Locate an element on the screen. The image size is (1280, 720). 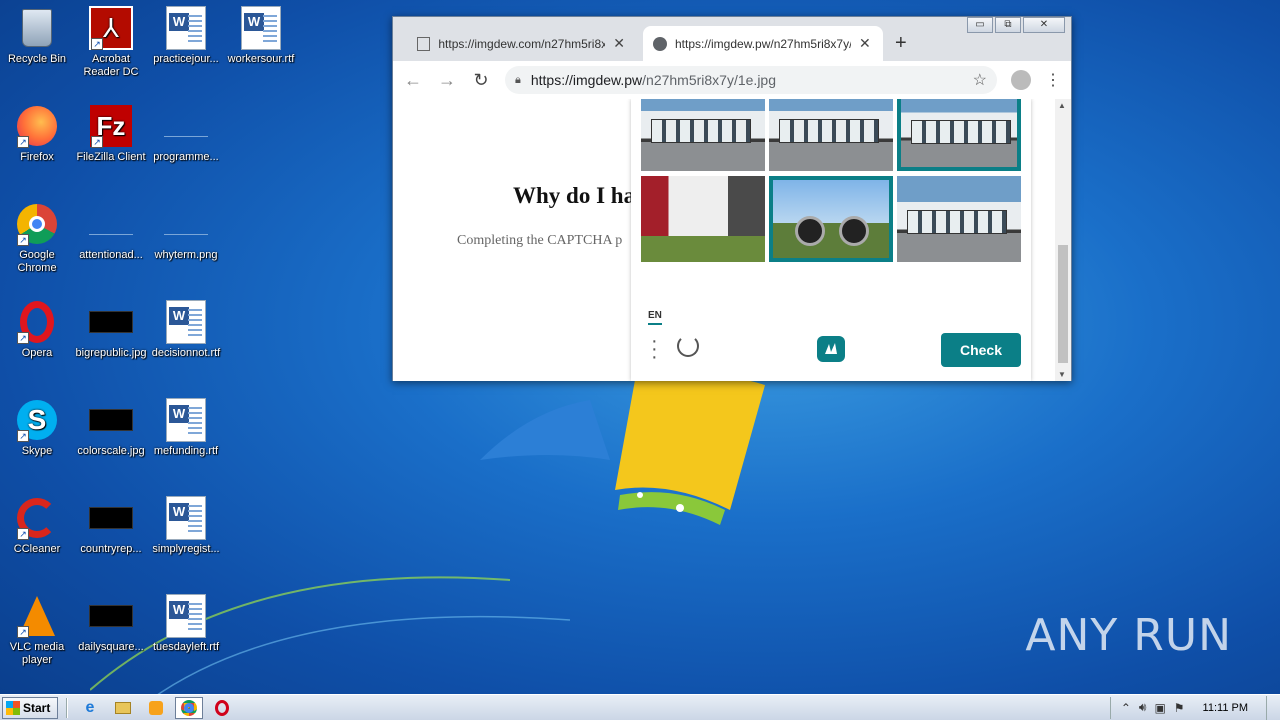
desktop-icon: S ↗ Skype is located at coordinates (37, 428).